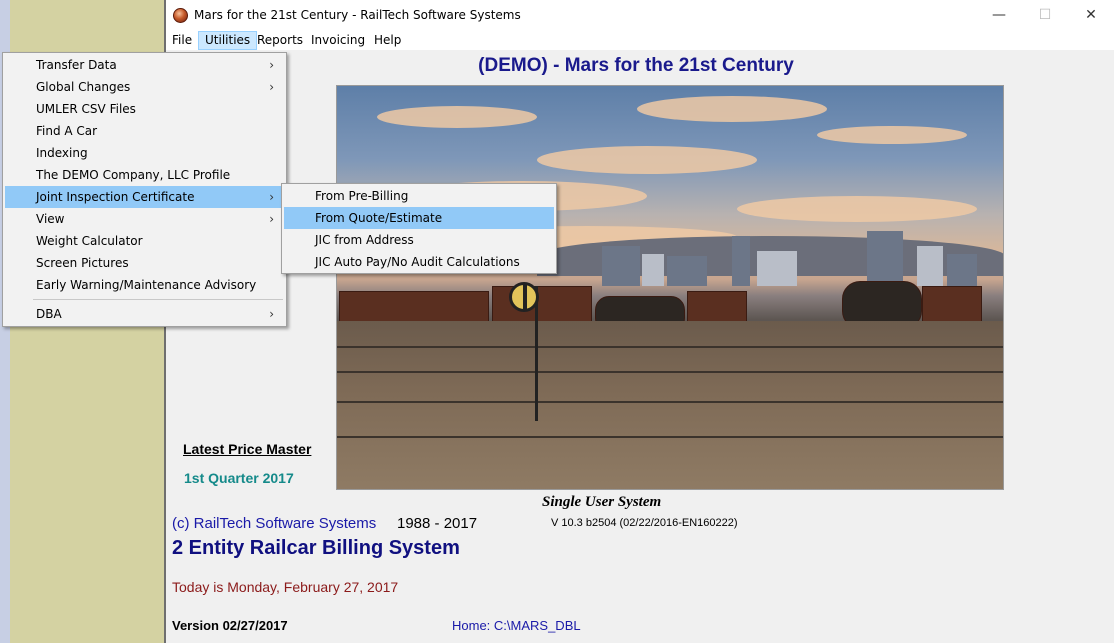 The image size is (1114, 643). I want to click on maximize-button: ☐, so click(1045, 15).